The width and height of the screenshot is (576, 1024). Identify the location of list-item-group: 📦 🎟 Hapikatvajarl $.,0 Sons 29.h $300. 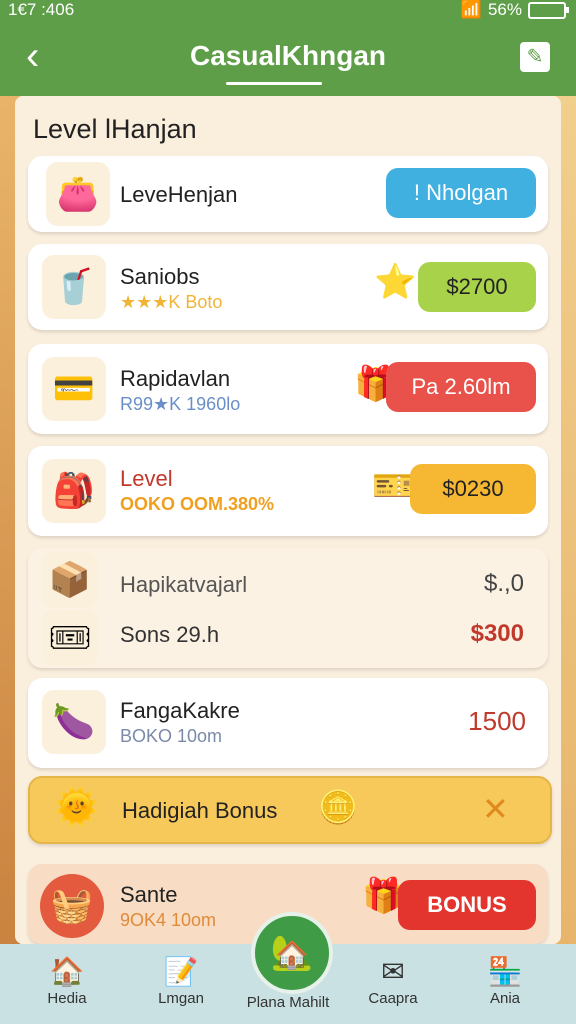
(288, 608).